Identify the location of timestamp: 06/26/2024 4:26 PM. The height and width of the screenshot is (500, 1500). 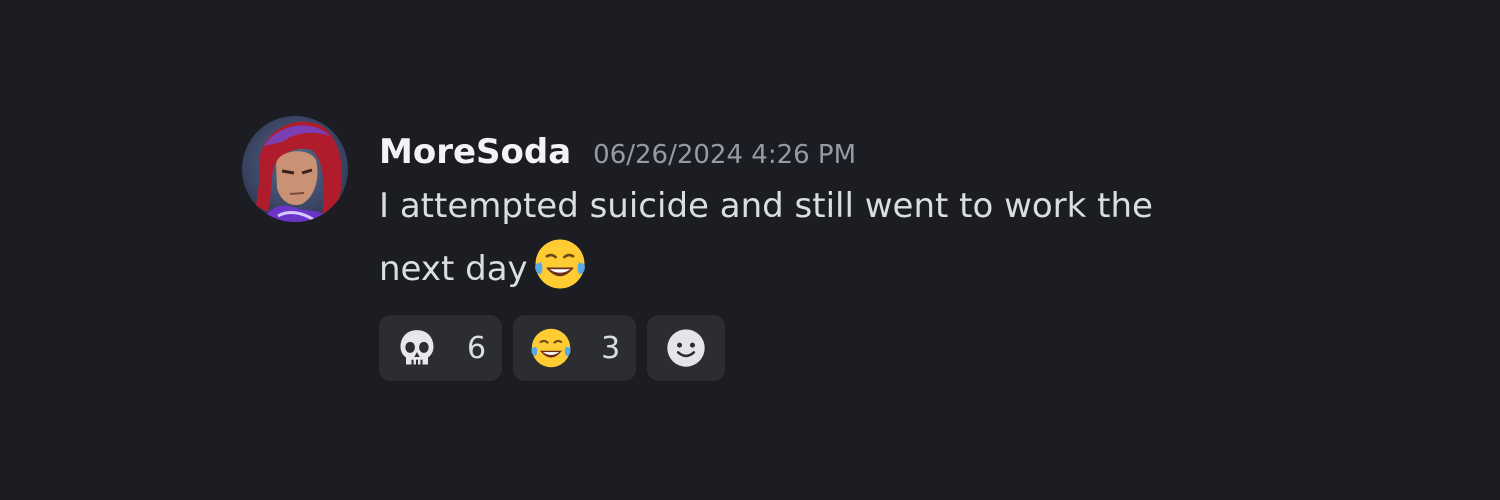
(725, 155).